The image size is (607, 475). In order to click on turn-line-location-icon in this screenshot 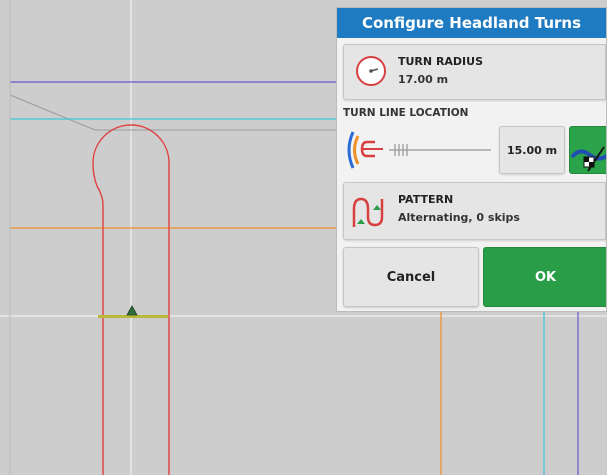, I will do `click(365, 150)`.